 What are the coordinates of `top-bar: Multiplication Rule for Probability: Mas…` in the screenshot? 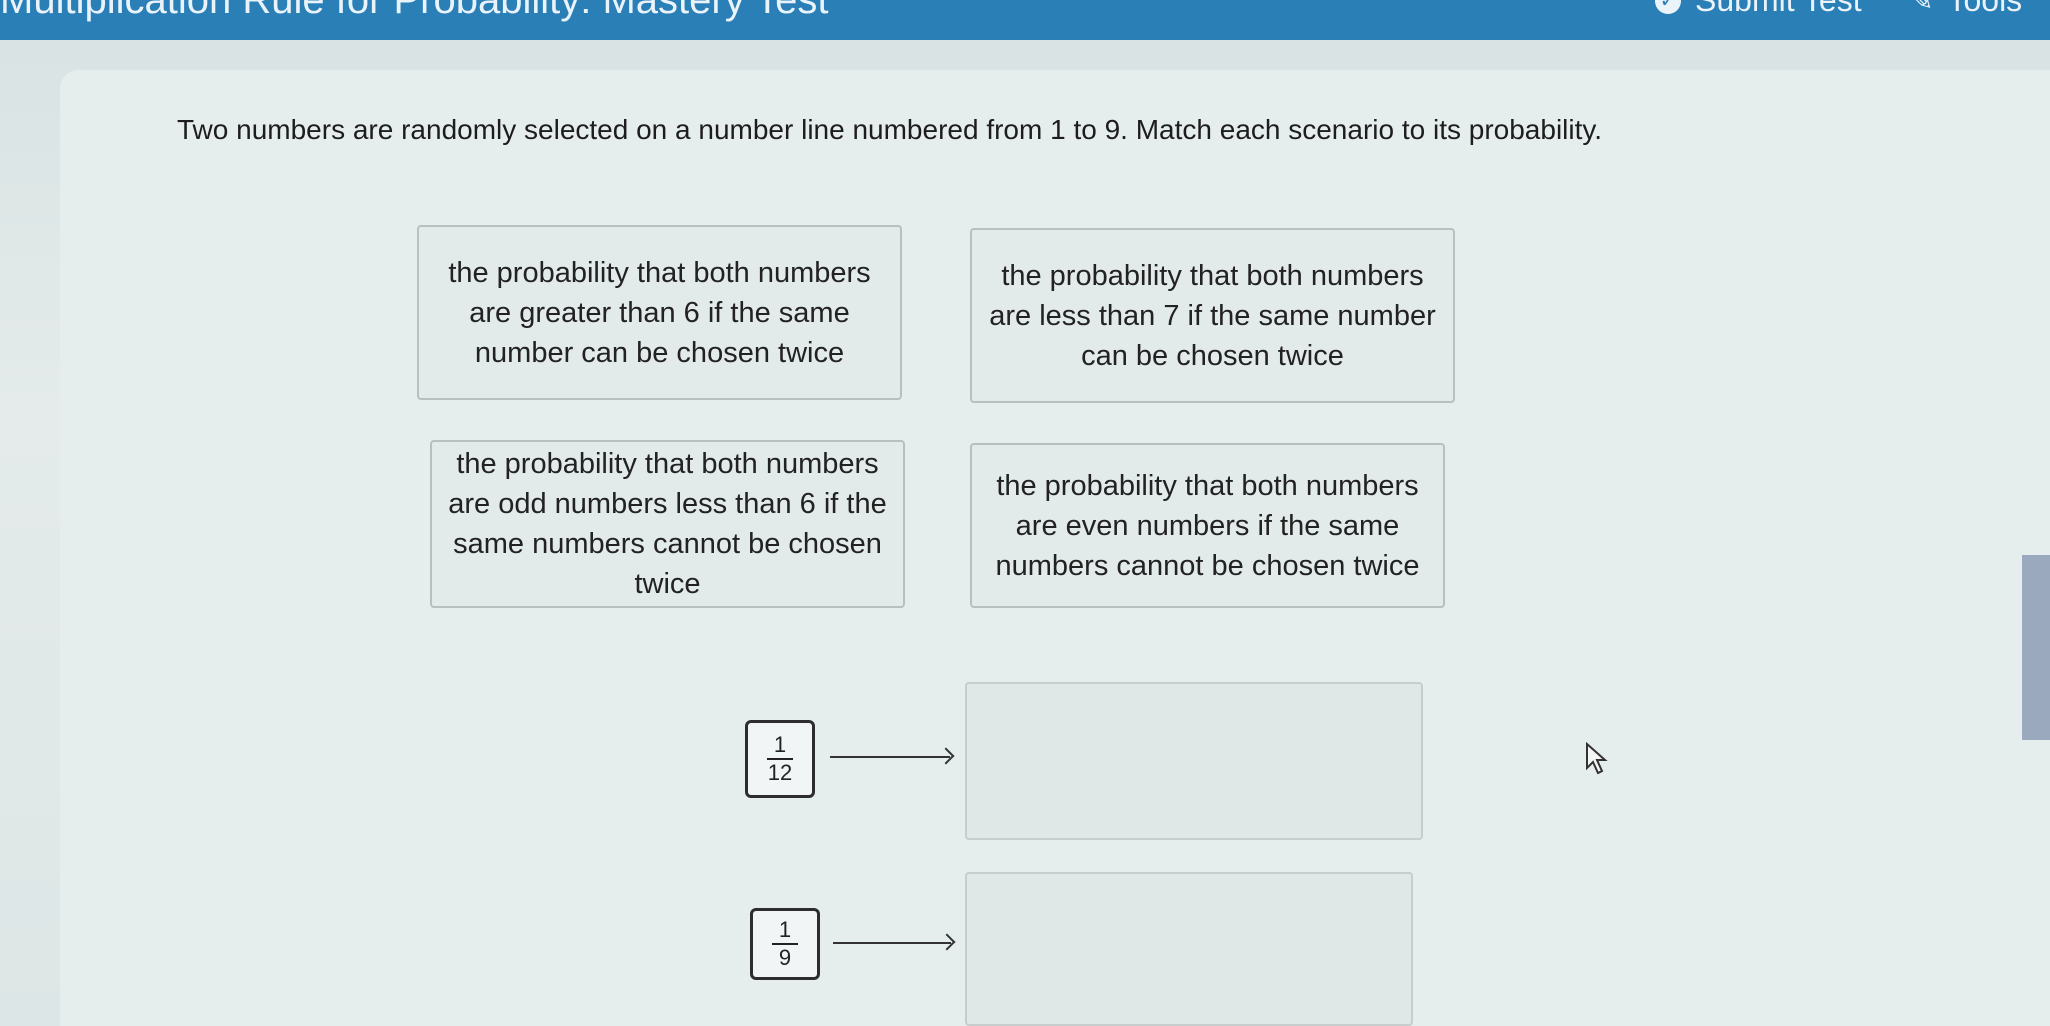 It's located at (1025, 20).